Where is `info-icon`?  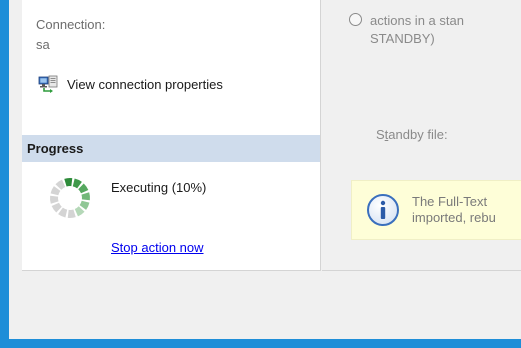 info-icon is located at coordinates (383, 210).